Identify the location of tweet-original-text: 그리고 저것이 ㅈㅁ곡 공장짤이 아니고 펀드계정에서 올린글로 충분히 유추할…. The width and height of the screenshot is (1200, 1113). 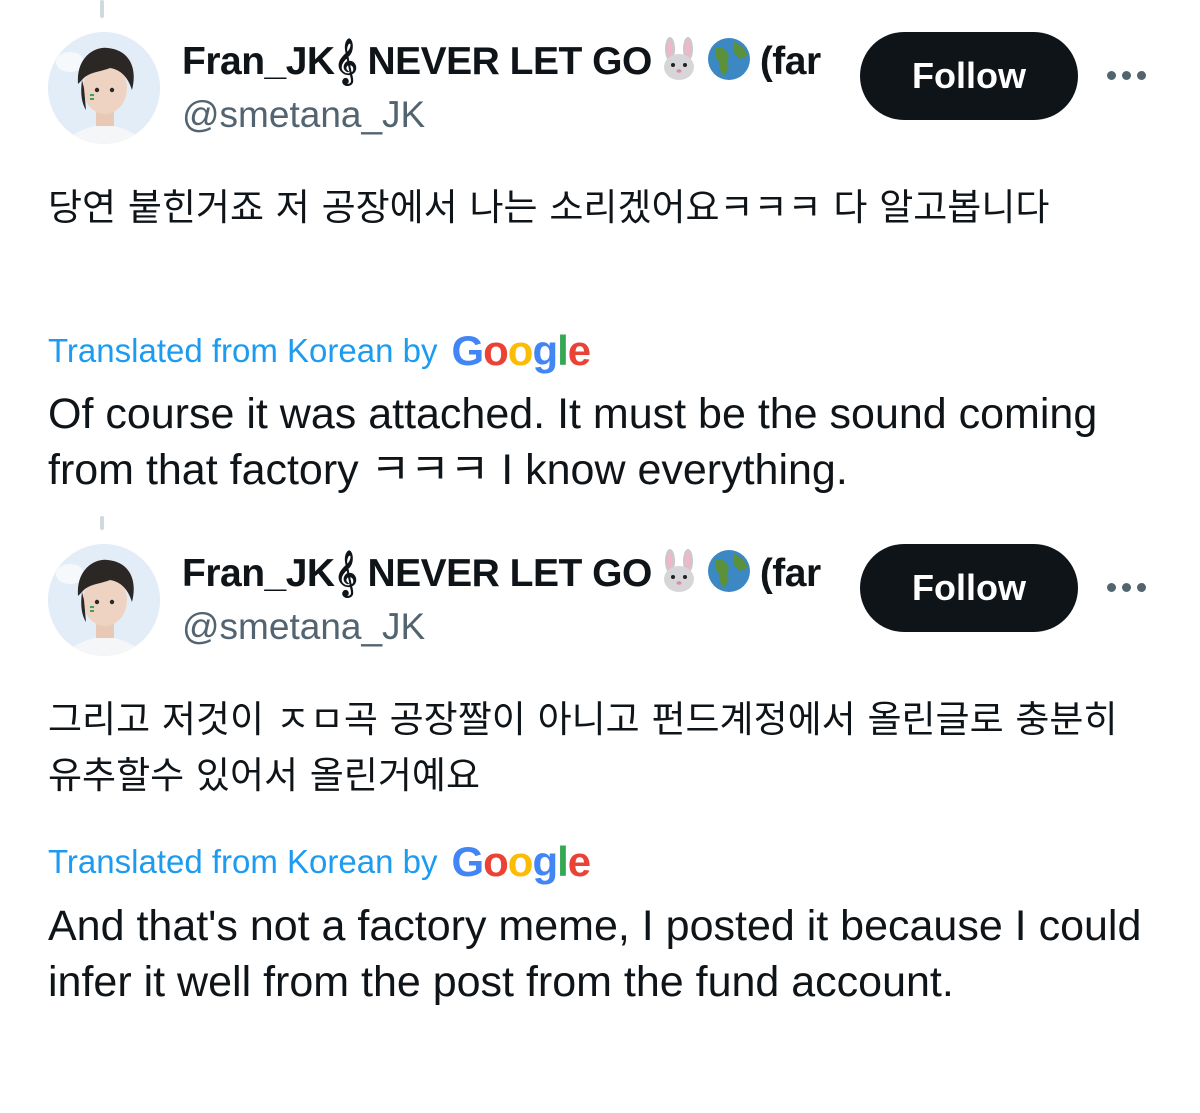
(583, 747).